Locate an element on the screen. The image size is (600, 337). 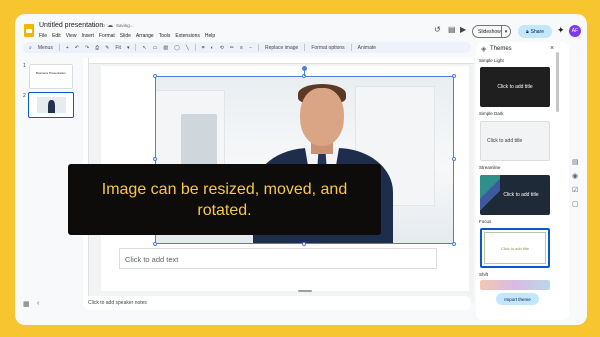
resize-handle-right is located at coordinates (454, 159).